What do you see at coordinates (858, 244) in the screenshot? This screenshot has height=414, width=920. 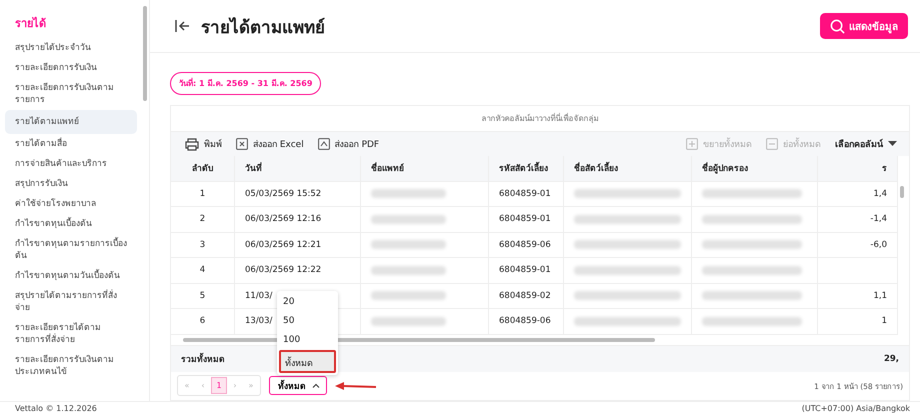 I see `table-cell: -6,0` at bounding box center [858, 244].